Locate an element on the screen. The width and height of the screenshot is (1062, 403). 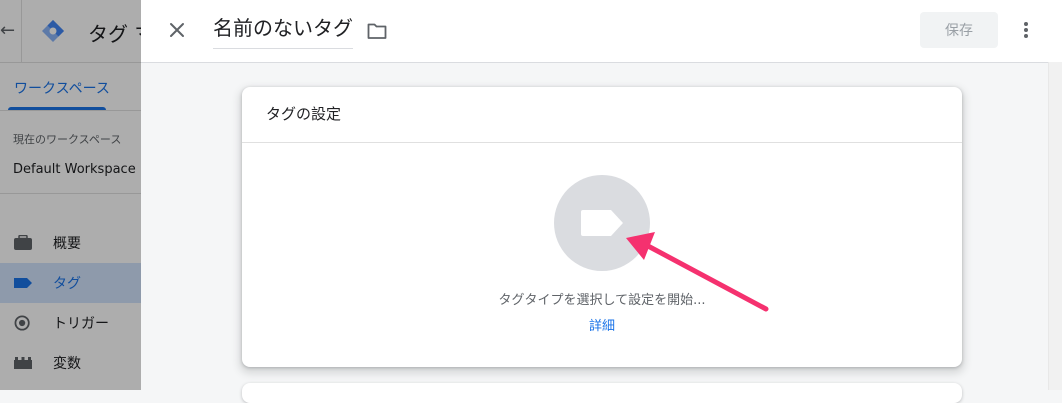
choose-tag-type-button is located at coordinates (602, 223).